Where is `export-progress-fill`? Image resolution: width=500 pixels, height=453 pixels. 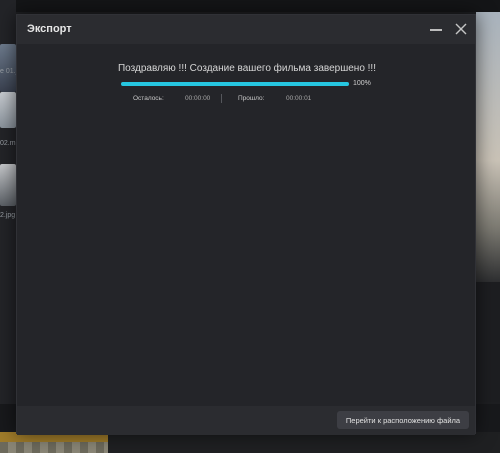 export-progress-fill is located at coordinates (235, 84).